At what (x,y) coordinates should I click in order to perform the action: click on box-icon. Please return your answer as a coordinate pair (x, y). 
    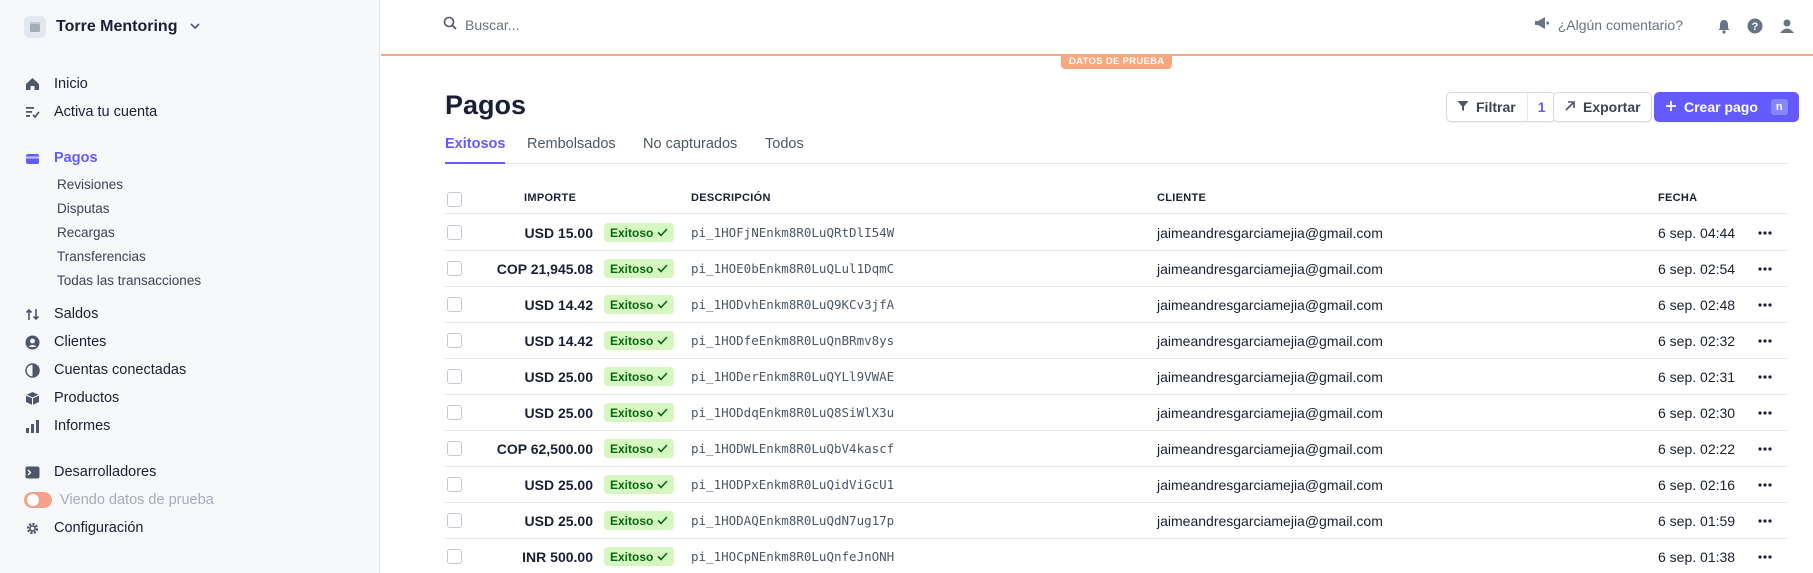
    Looking at the image, I should click on (32, 398).